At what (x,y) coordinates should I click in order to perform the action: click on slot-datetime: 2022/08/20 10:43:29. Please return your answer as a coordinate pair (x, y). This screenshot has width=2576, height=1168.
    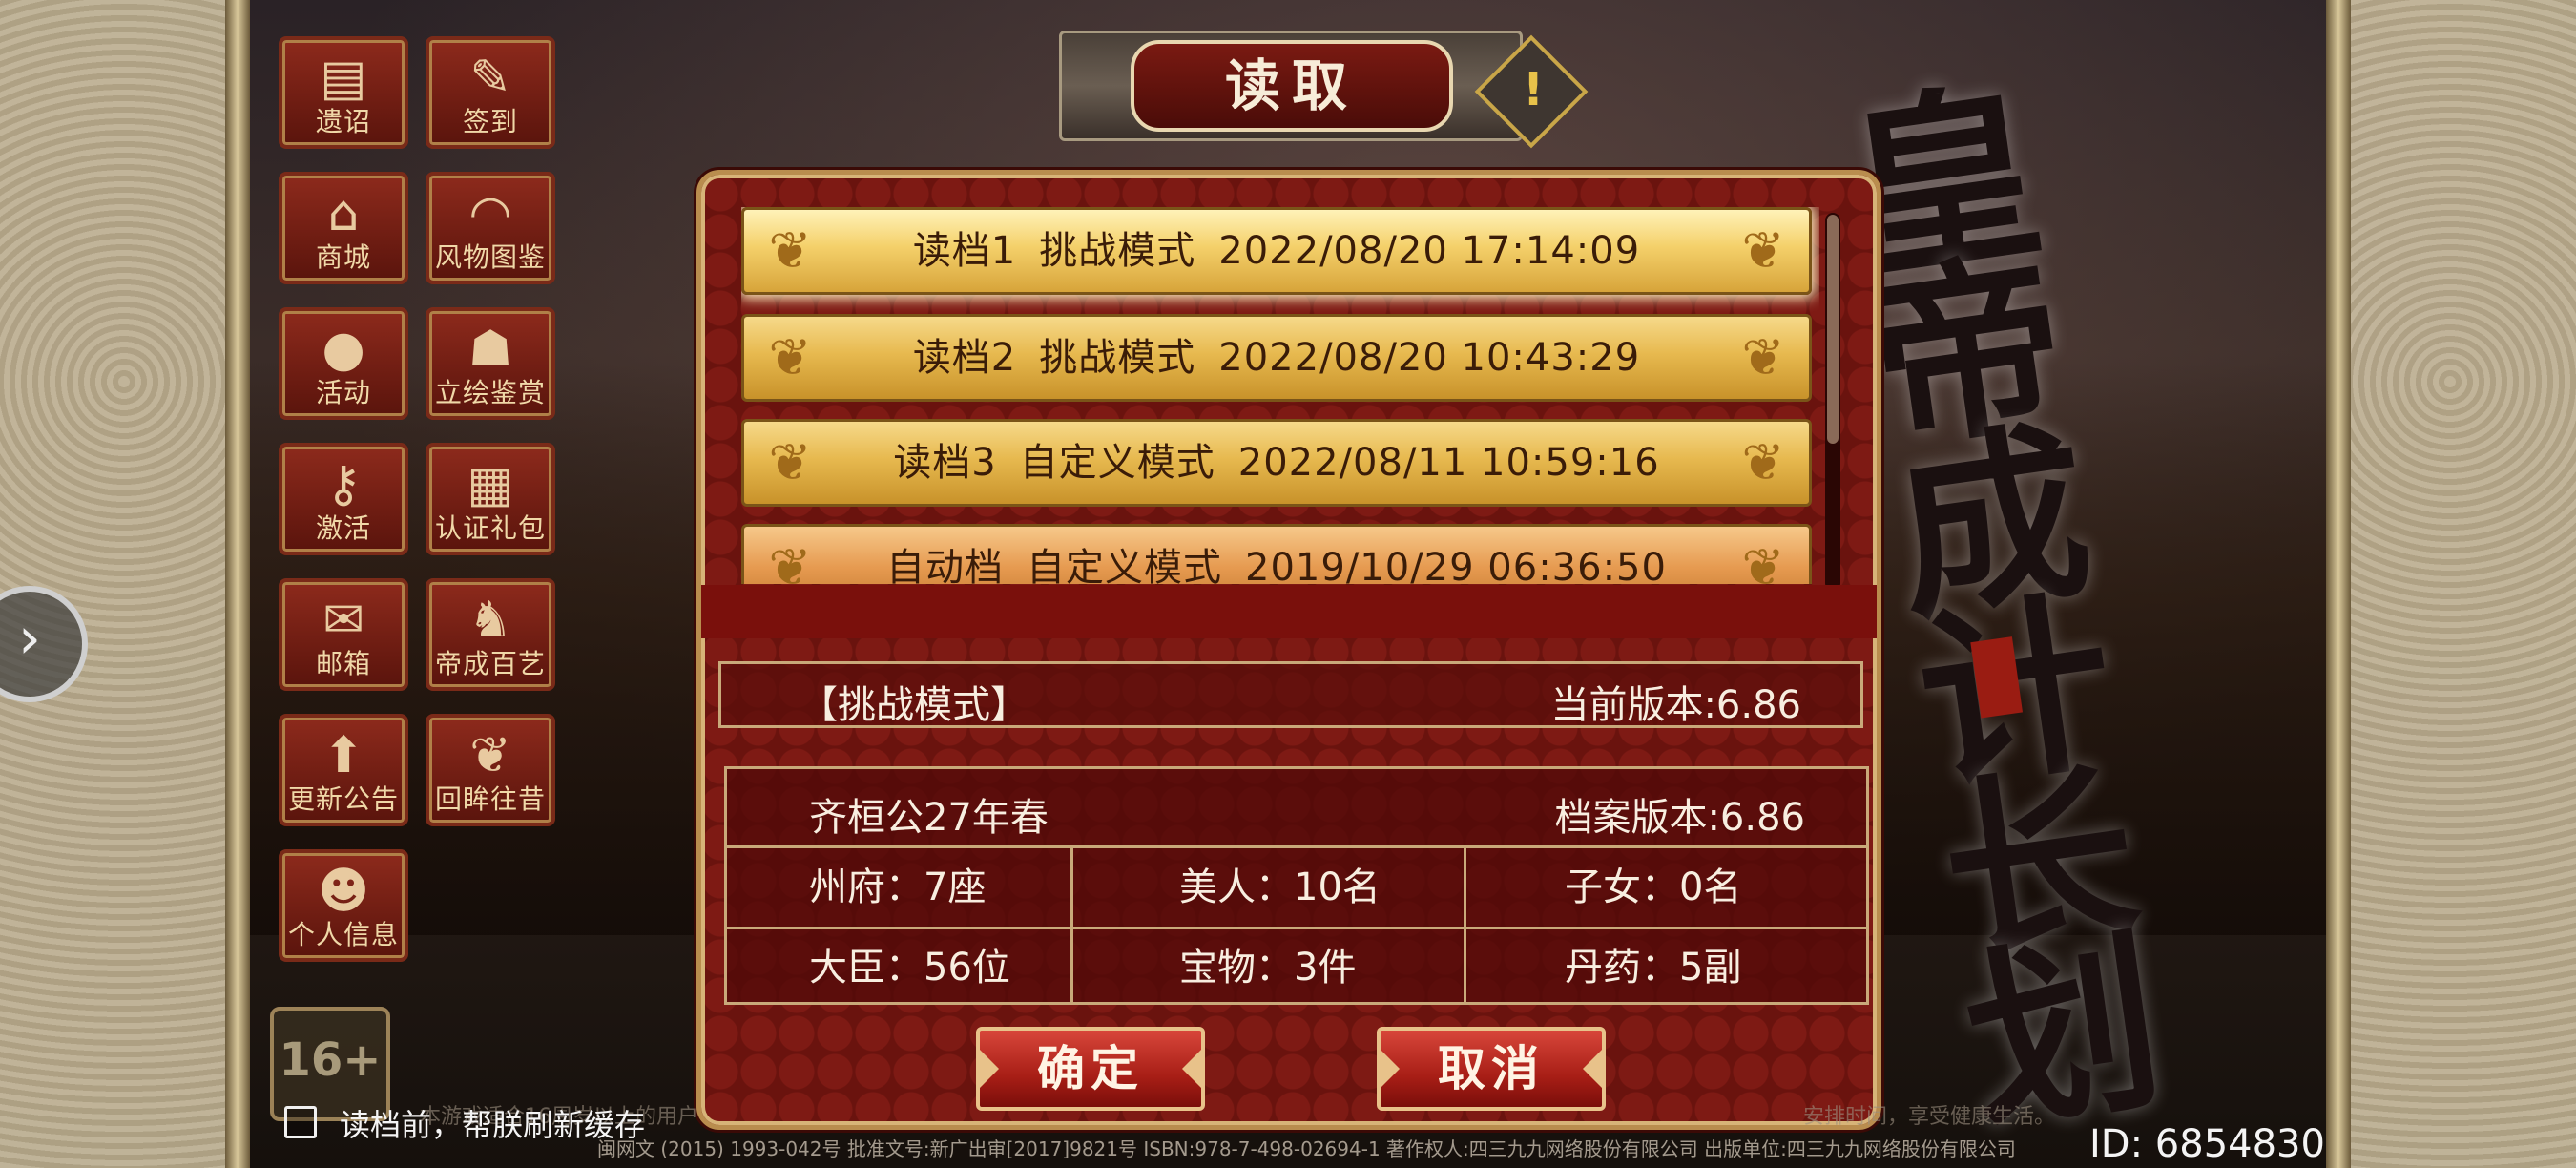
    Looking at the image, I should click on (1429, 358).